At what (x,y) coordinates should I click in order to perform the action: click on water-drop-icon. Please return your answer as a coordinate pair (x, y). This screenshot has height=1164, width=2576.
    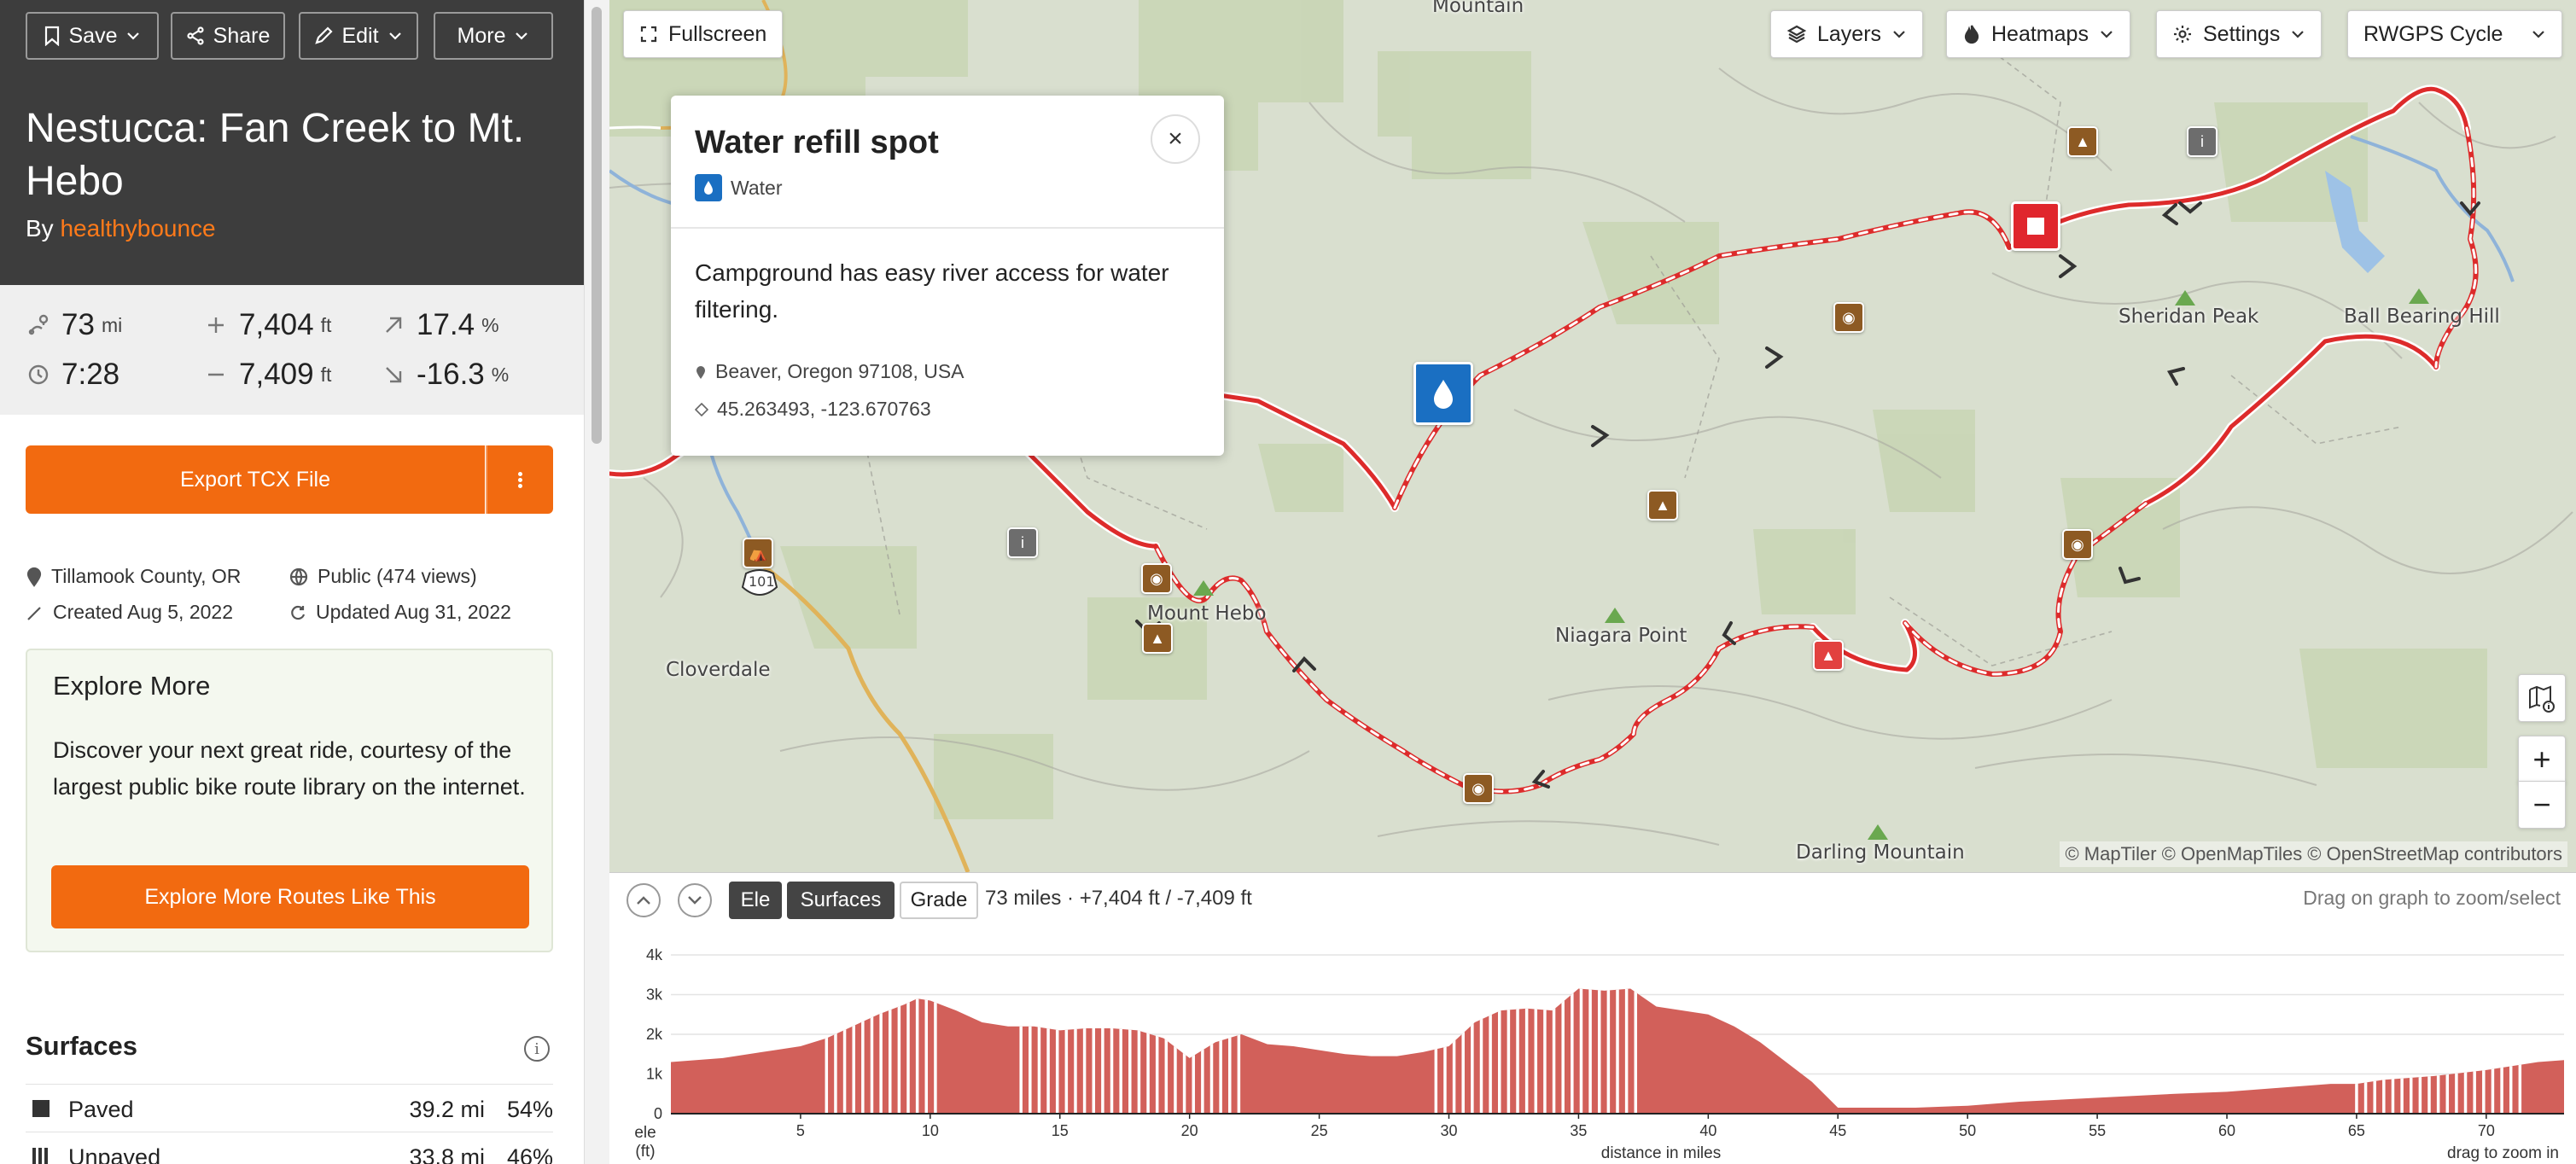
    Looking at the image, I should click on (708, 188).